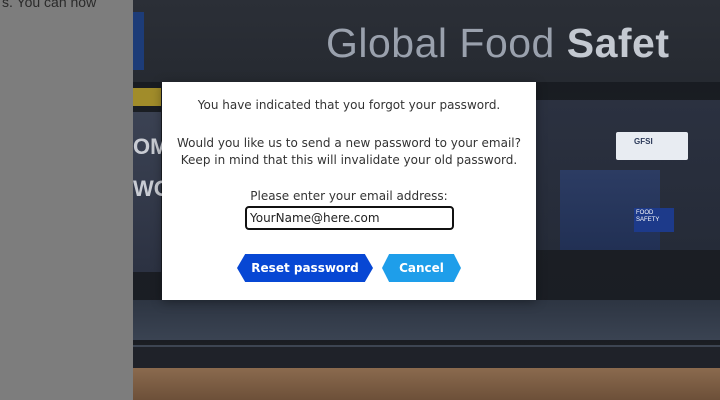  What do you see at coordinates (49, 5) in the screenshot?
I see `partial-text: s. You can now` at bounding box center [49, 5].